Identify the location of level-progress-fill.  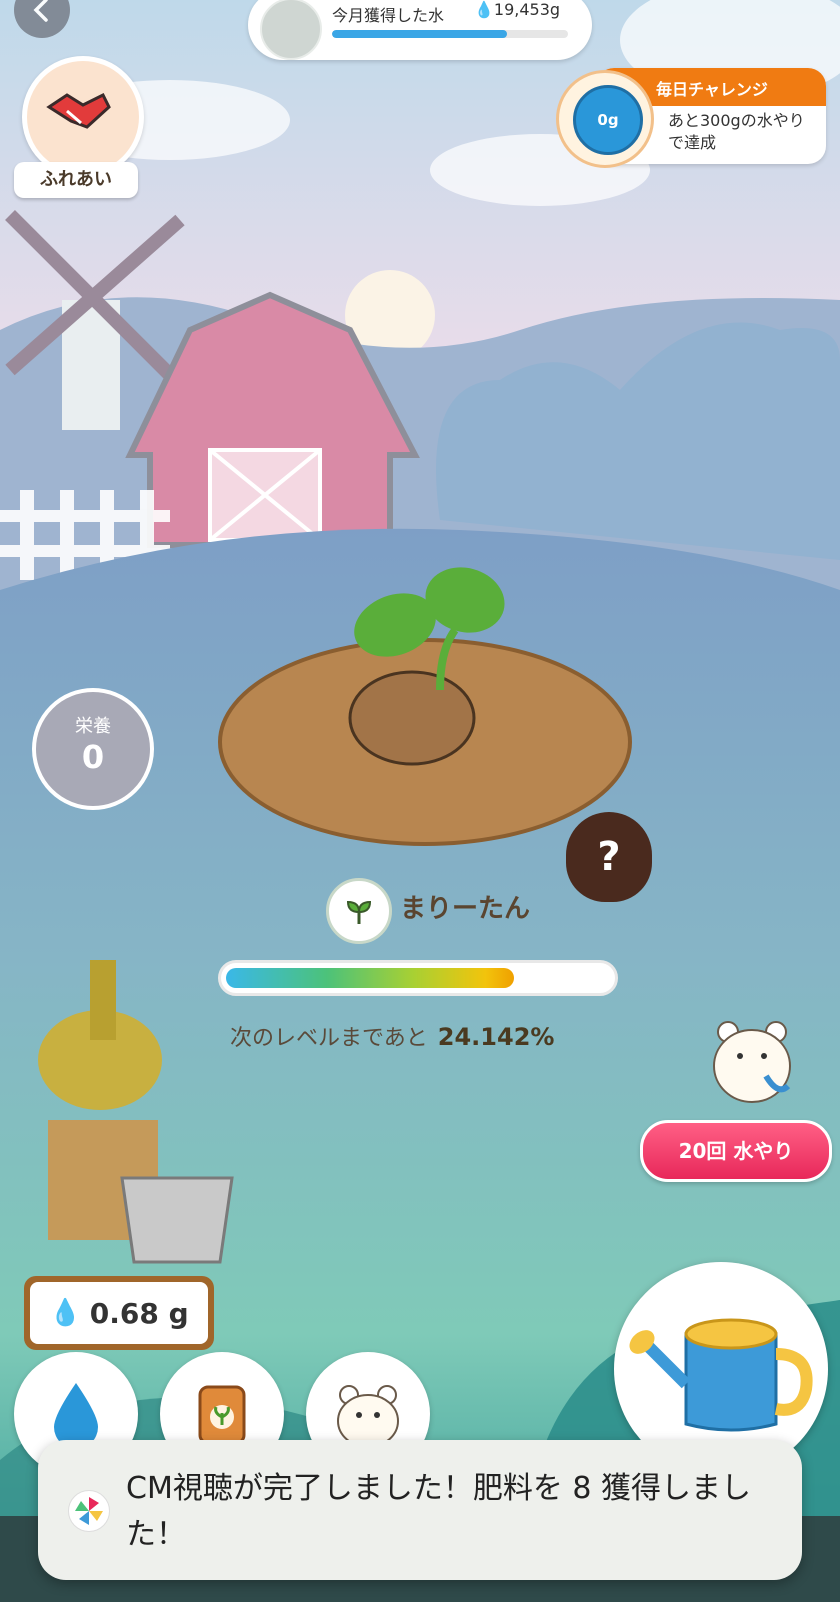
(370, 978).